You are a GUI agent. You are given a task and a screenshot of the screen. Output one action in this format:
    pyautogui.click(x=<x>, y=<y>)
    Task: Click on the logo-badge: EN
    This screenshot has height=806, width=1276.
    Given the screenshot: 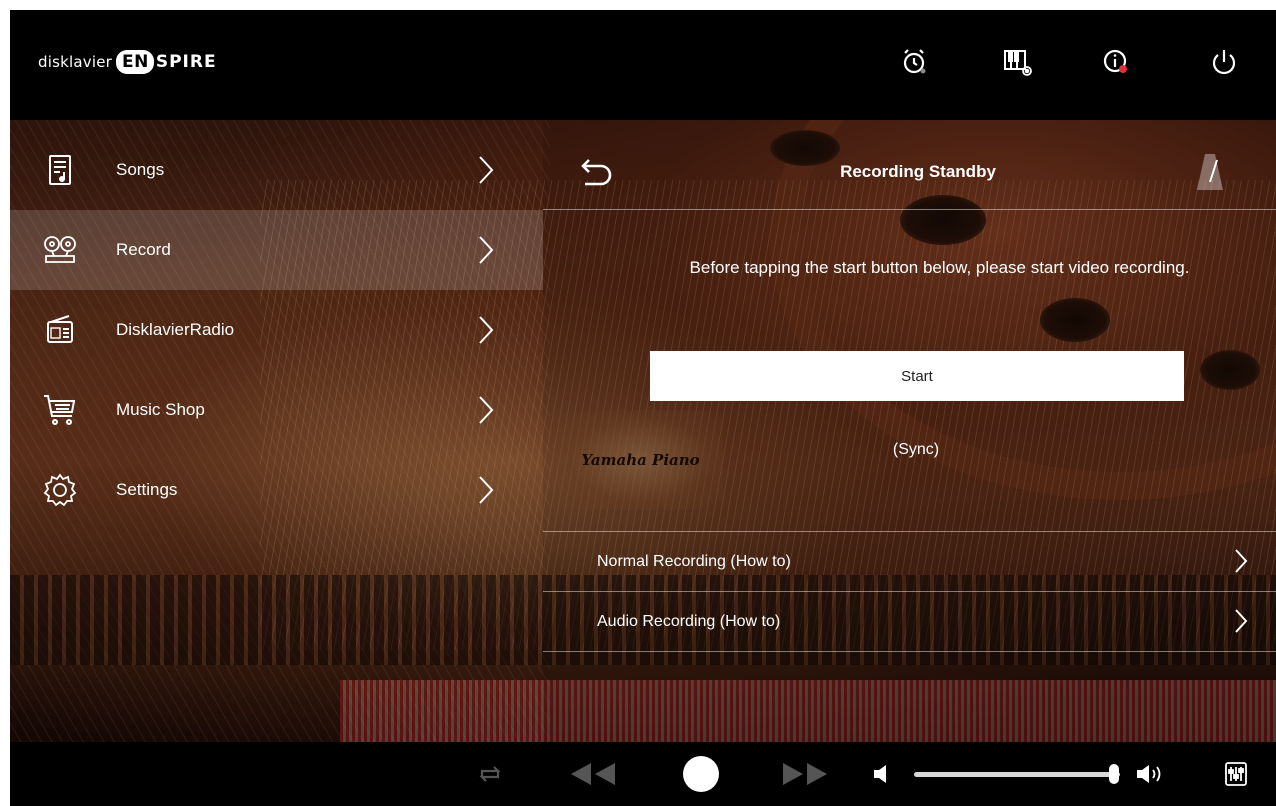 What is the action you would take?
    pyautogui.click(x=135, y=62)
    